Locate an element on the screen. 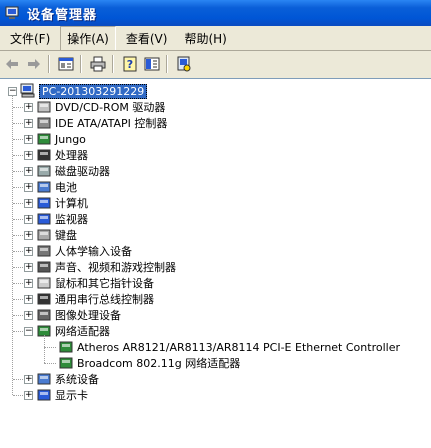 This screenshot has width=431, height=448. category-label: 监视器 is located at coordinates (71, 219).